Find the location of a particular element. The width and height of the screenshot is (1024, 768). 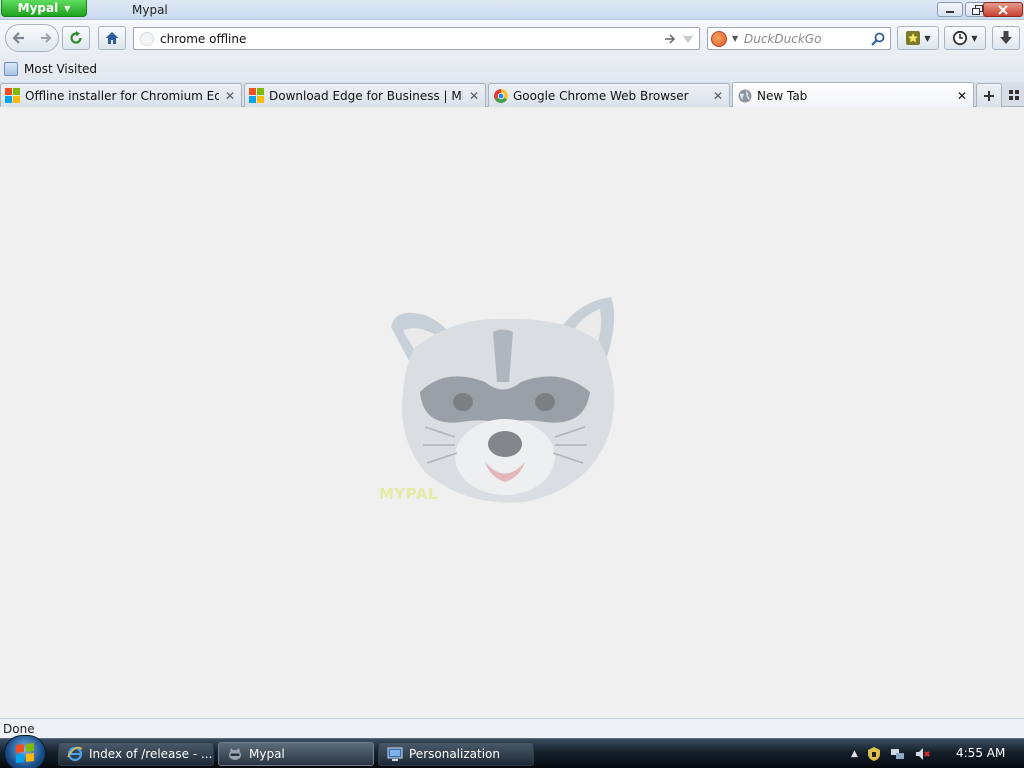

plus-icon is located at coordinates (989, 95).